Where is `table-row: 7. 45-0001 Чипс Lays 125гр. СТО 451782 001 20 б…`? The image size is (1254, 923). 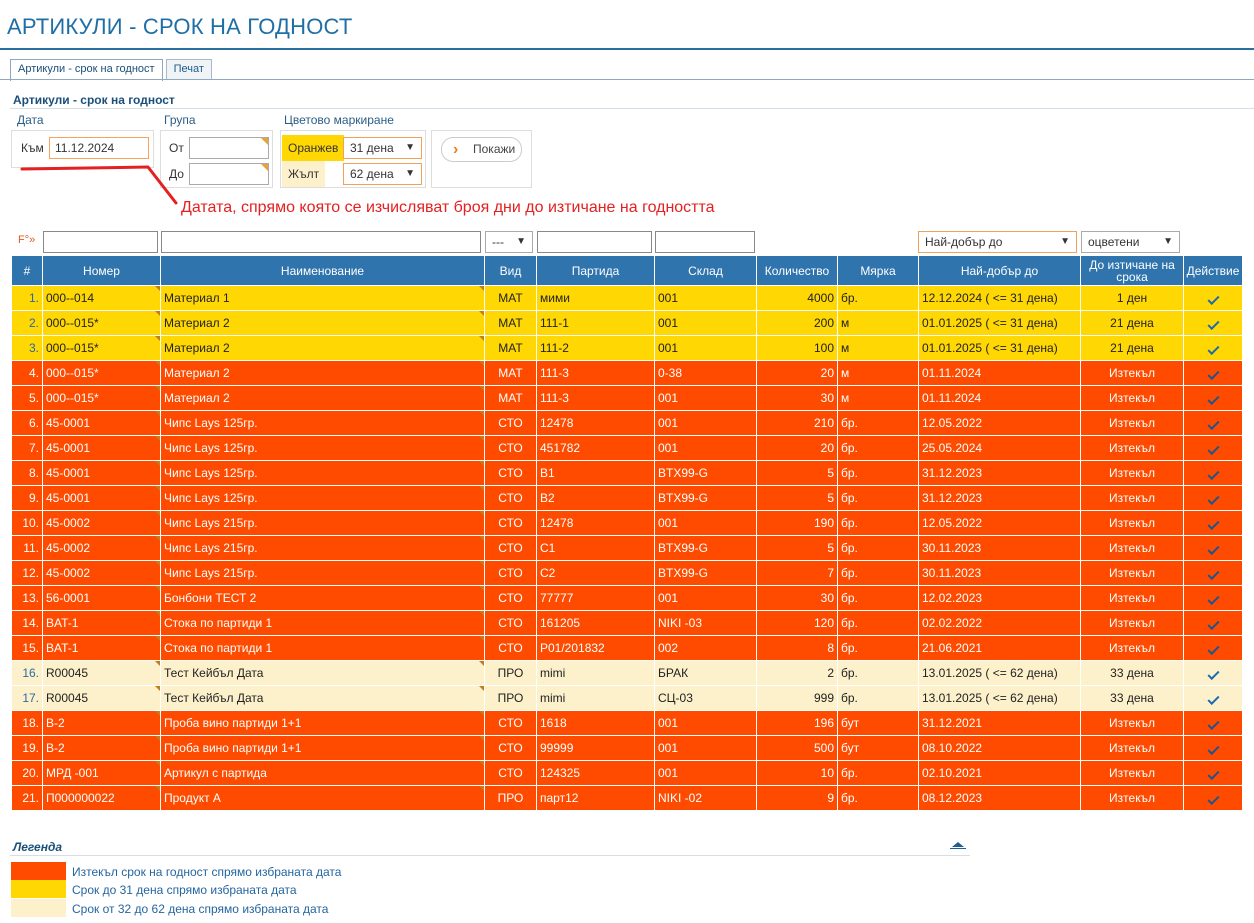
table-row: 7. 45-0001 Чипс Lays 125гр. СТО 451782 001 20 б… is located at coordinates (627, 448).